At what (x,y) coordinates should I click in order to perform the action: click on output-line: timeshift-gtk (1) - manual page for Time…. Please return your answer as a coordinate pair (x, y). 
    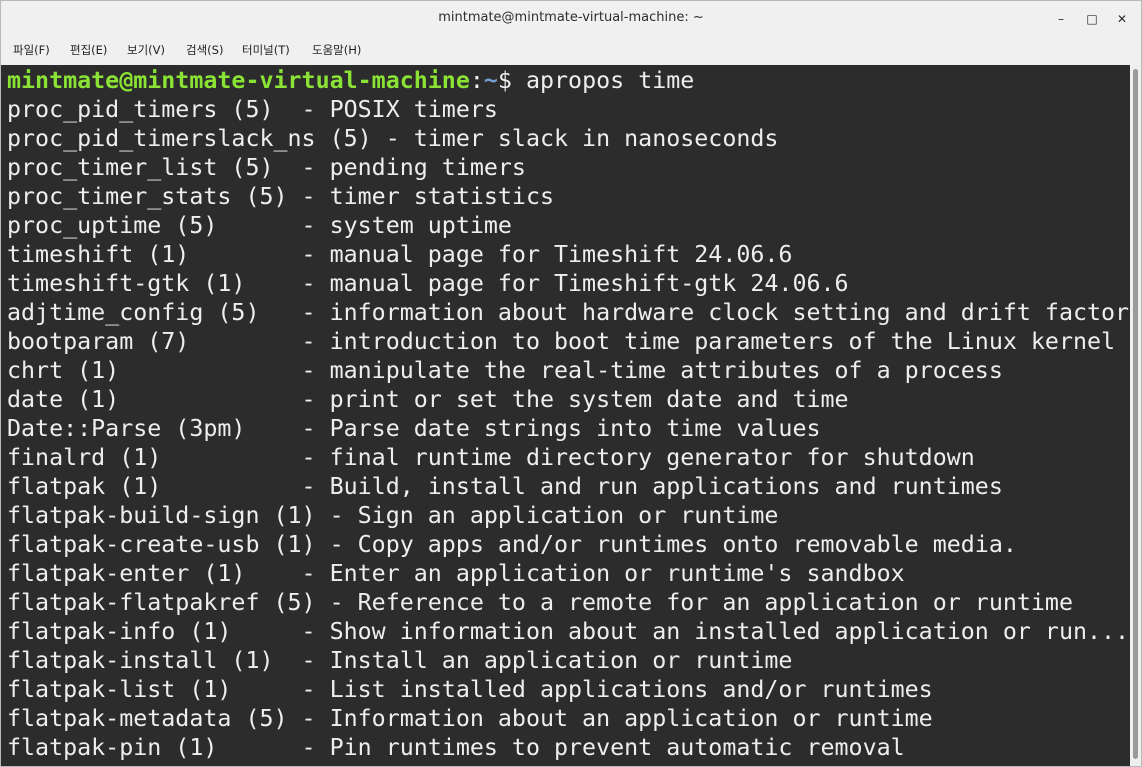
    Looking at the image, I should click on (428, 283).